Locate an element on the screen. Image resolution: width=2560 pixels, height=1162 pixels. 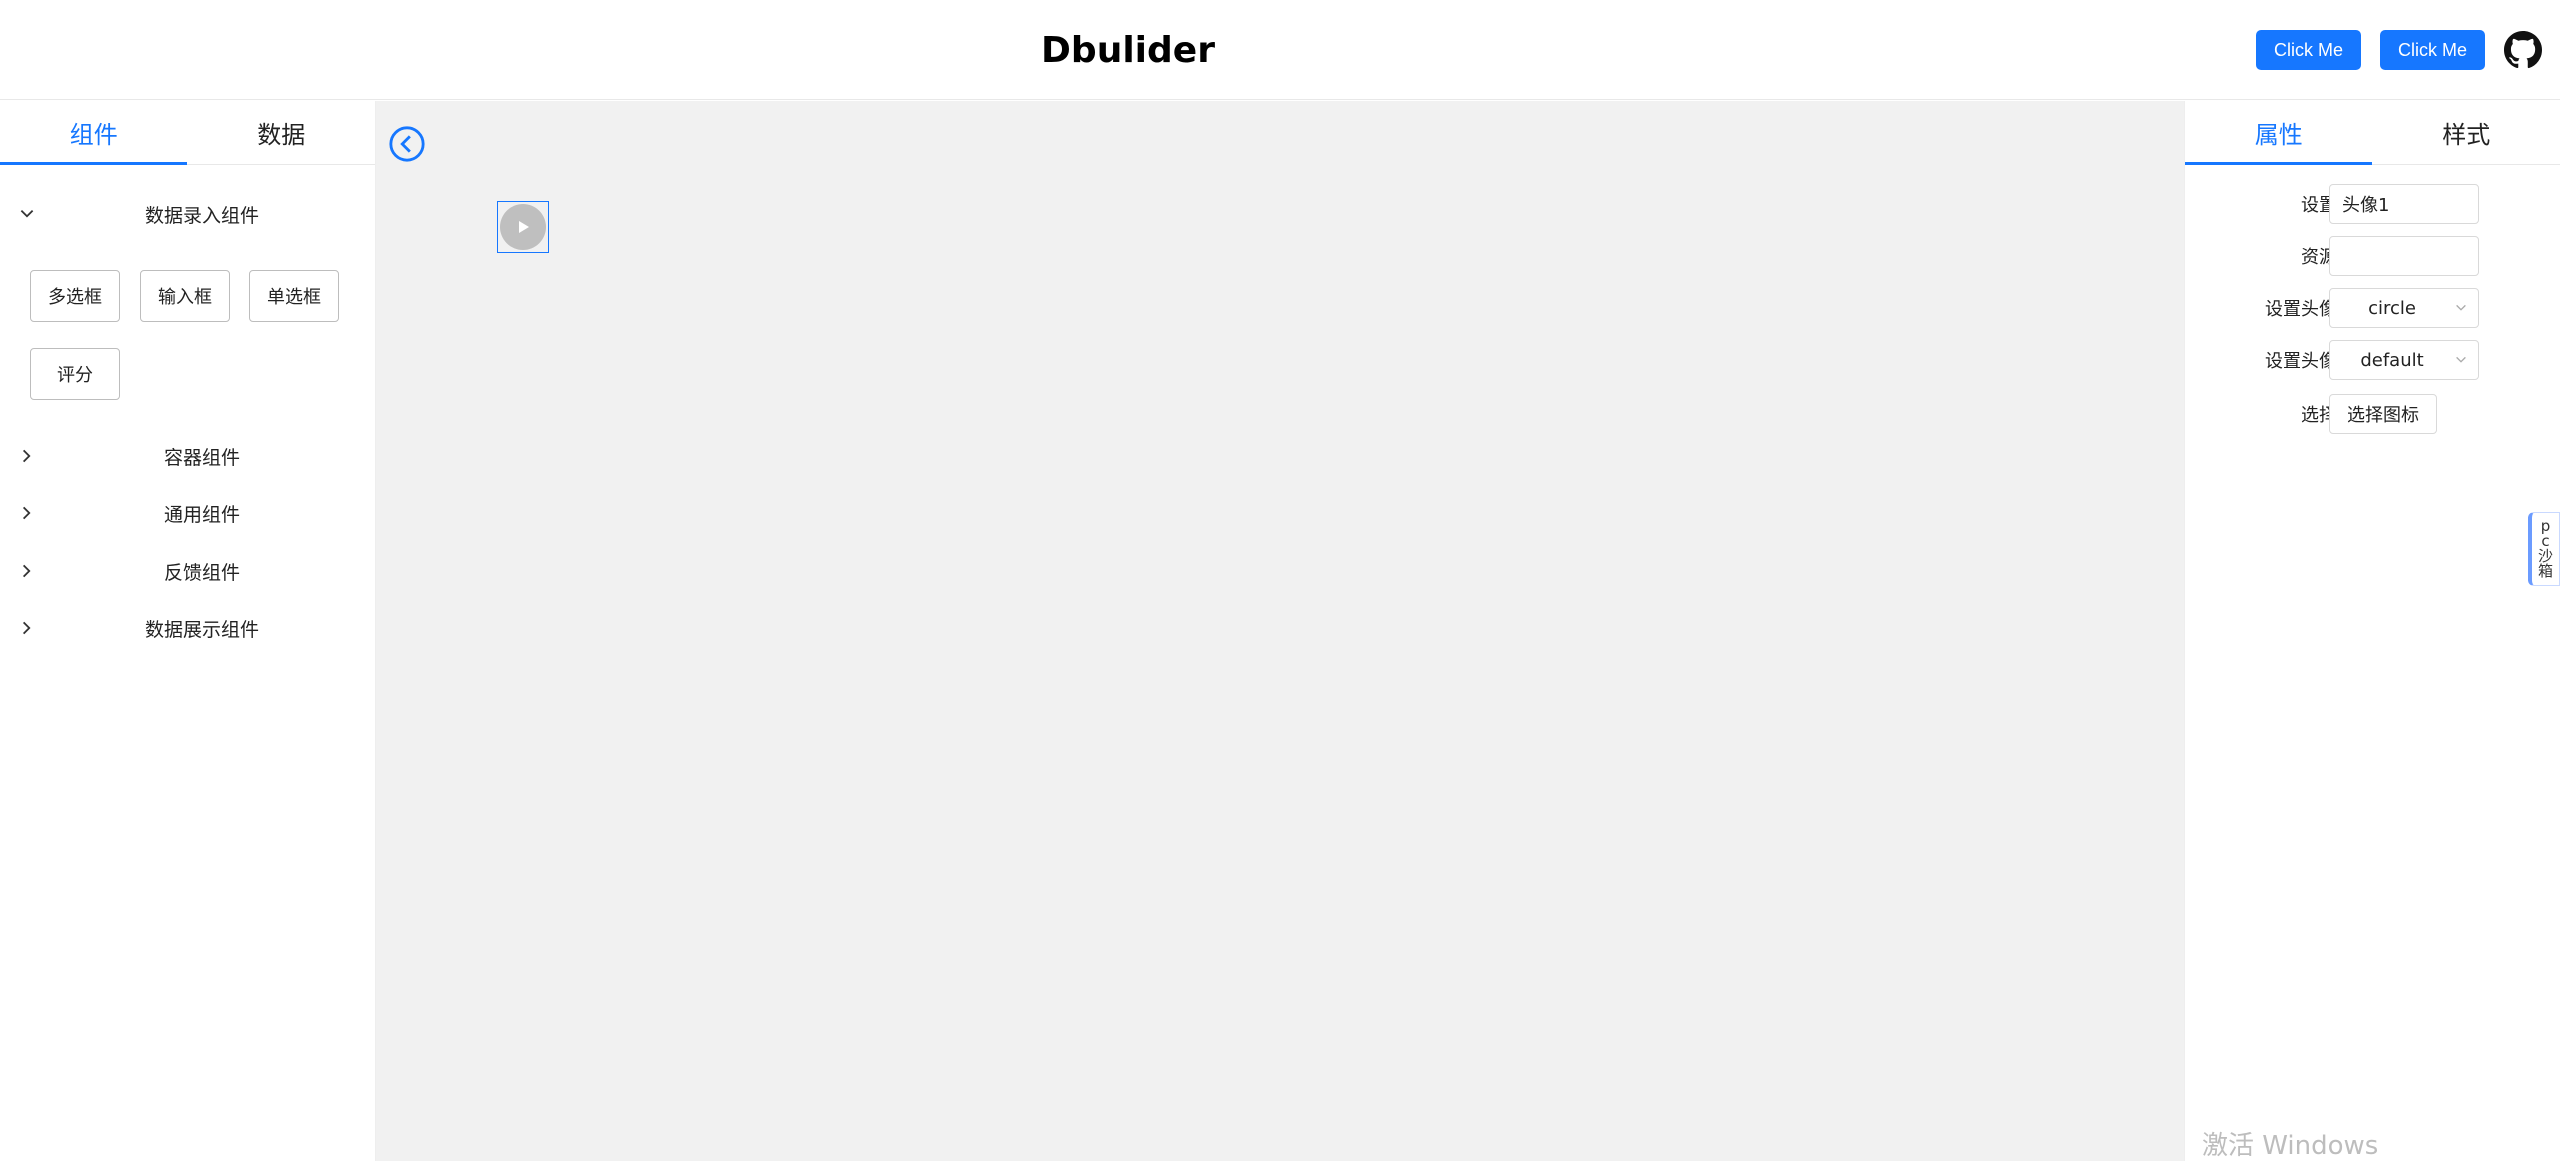
left-tabs: 组件 数据 is located at coordinates (187, 133).